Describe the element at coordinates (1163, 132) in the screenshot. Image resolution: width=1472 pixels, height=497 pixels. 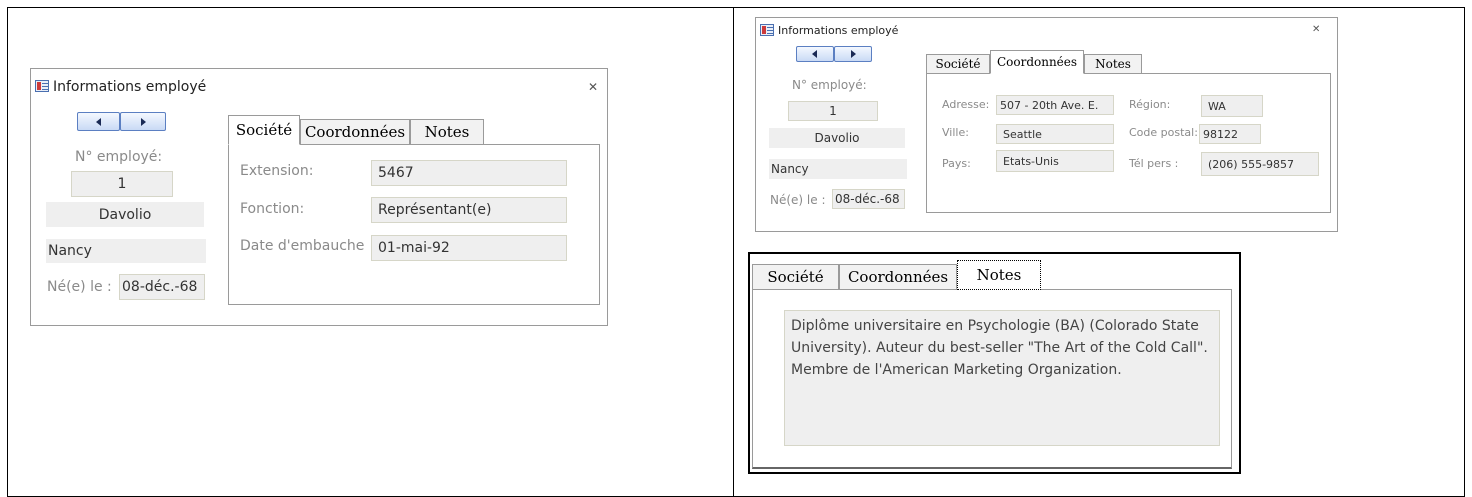
I see `code-postal-label: Code postal:` at that location.